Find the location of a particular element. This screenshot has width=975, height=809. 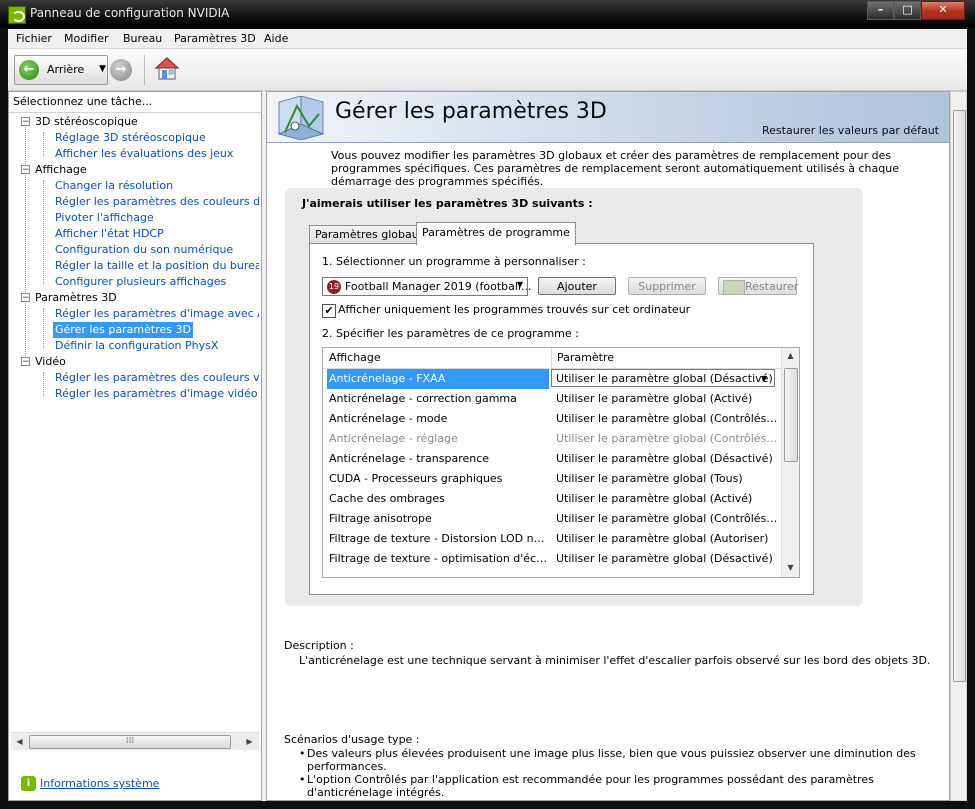

scroll-down-icon: ▼ is located at coordinates (790, 568).